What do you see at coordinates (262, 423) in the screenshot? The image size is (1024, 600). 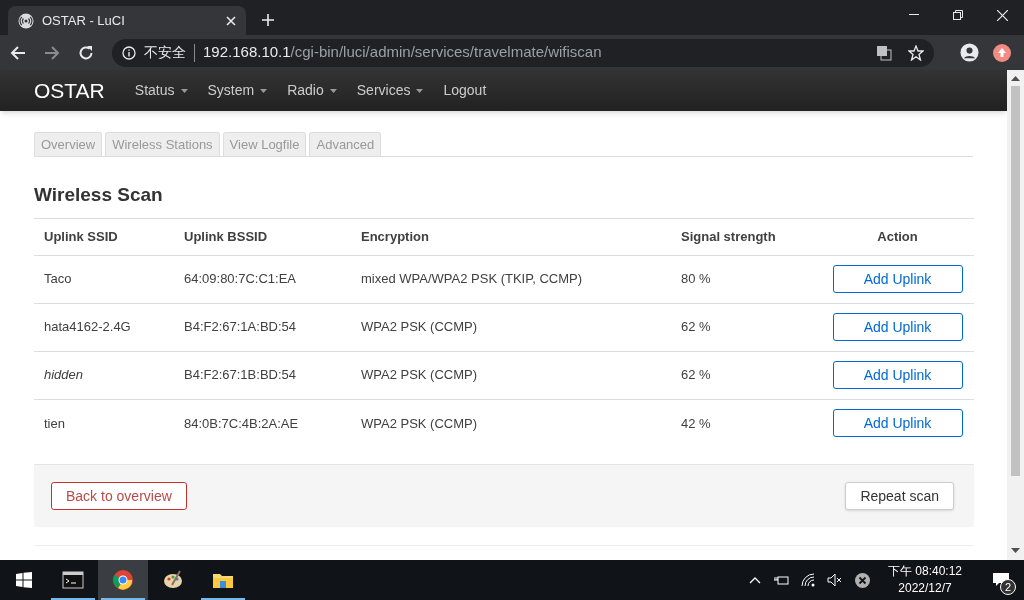 I see `table-cell: 84:0B:7C:4B:2A:AE` at bounding box center [262, 423].